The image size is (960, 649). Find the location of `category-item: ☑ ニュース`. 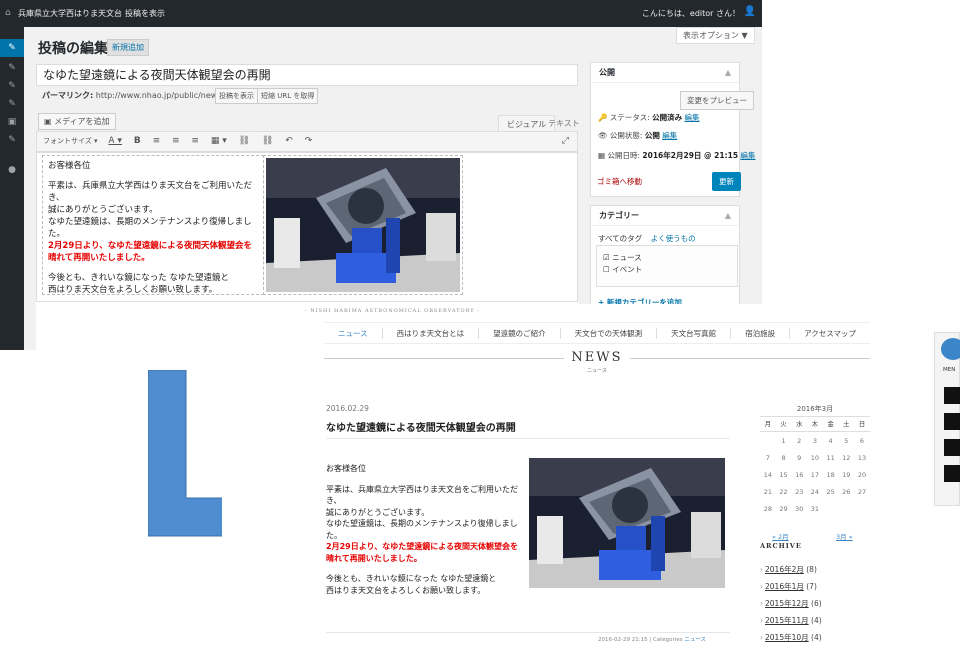

category-item: ☑ ニュース is located at coordinates (667, 258).